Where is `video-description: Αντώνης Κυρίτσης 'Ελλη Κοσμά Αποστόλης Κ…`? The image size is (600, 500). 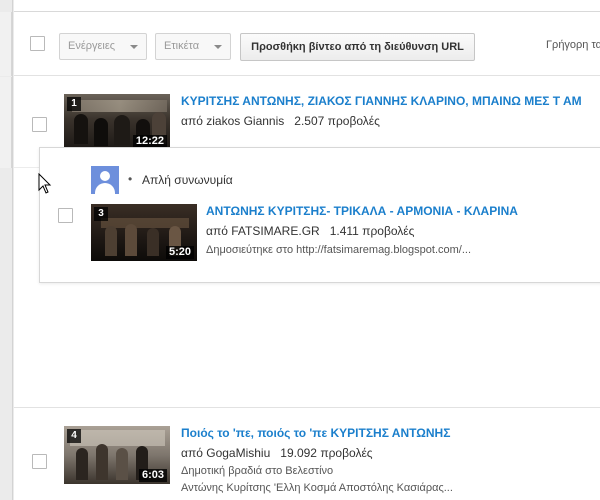 video-description: Αντώνης Κυρίτσης 'Ελλη Κοσμά Αποστόλης Κ… is located at coordinates (317, 488).